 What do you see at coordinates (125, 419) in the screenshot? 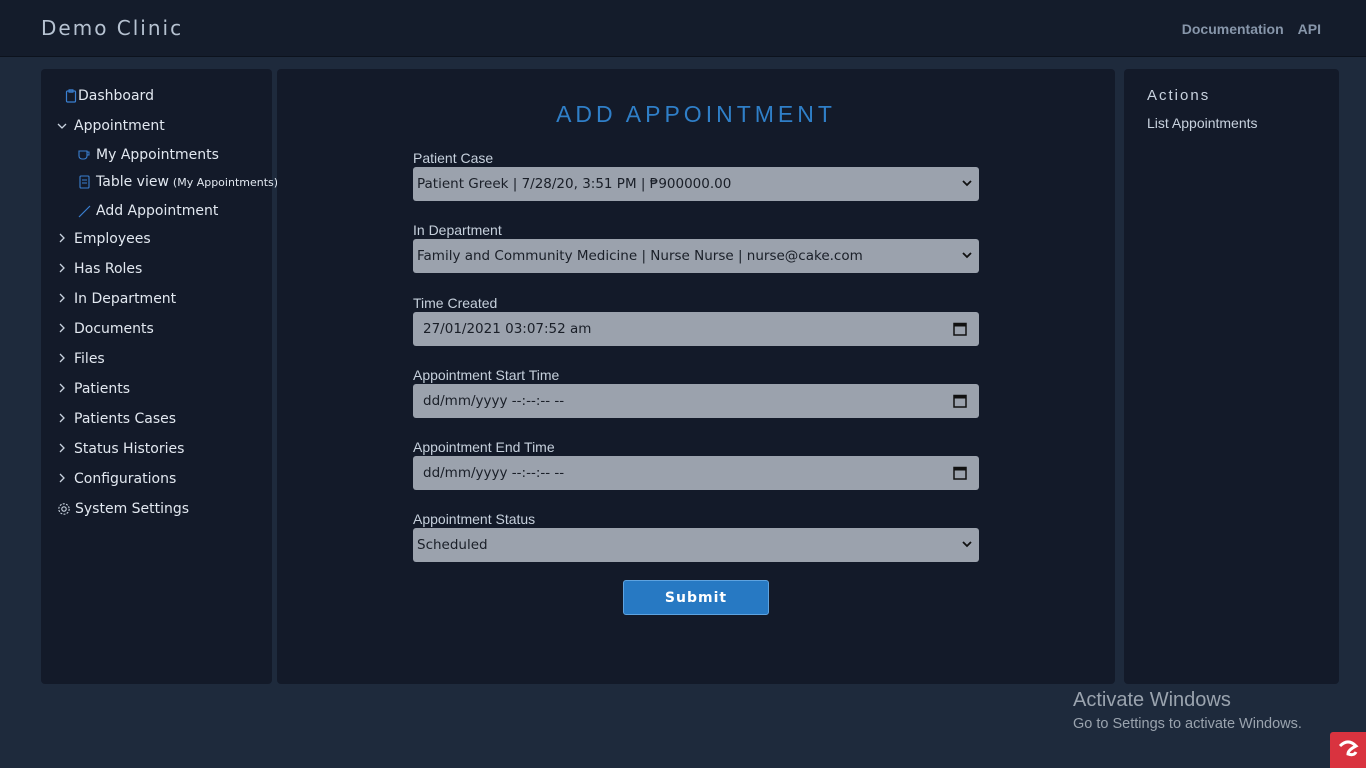
I see `sidebar-item-label: Patients Cases` at bounding box center [125, 419].